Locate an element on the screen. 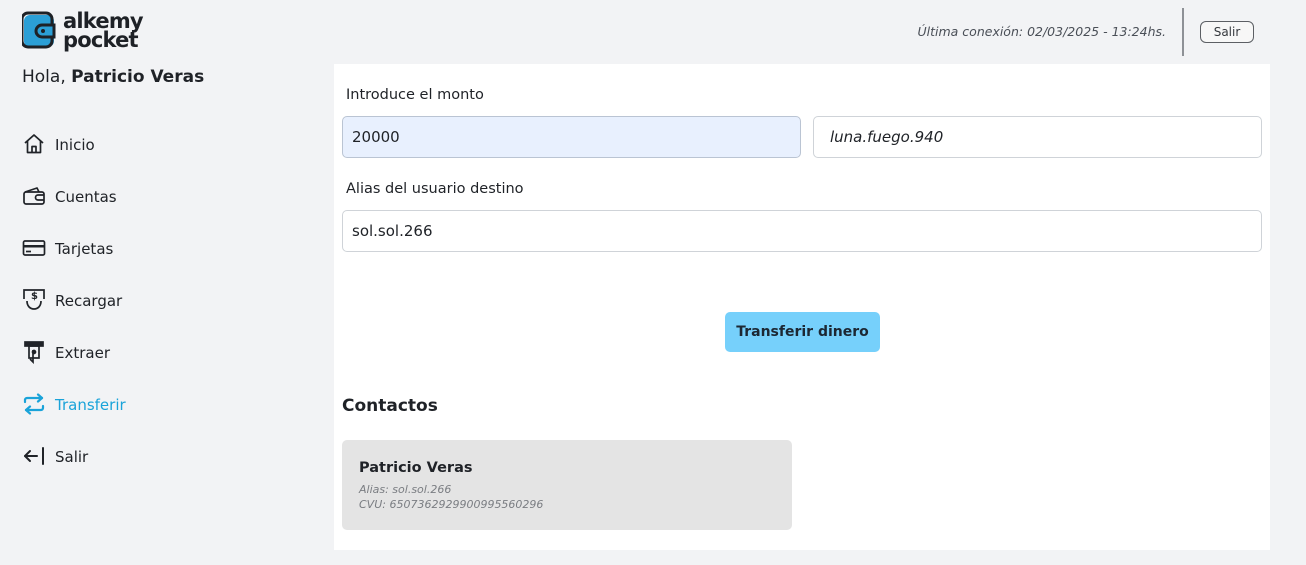  logout-button: Salir is located at coordinates (1227, 32).